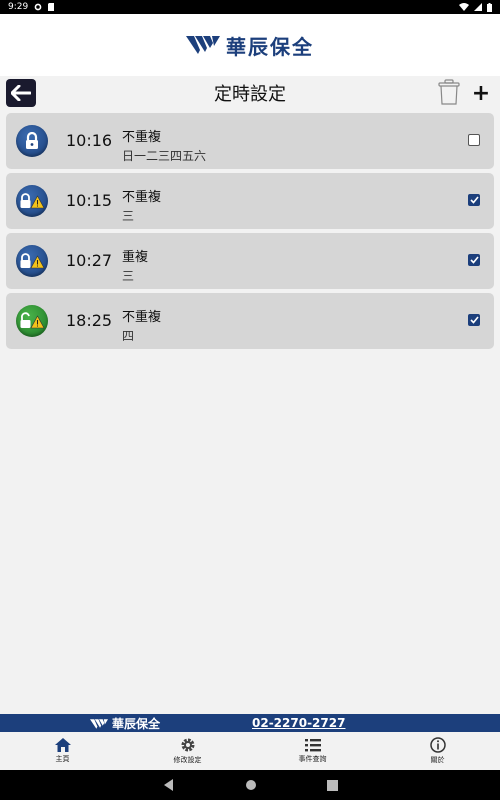 Image resolution: width=500 pixels, height=800 pixels. I want to click on android-nav-bar, so click(250, 785).